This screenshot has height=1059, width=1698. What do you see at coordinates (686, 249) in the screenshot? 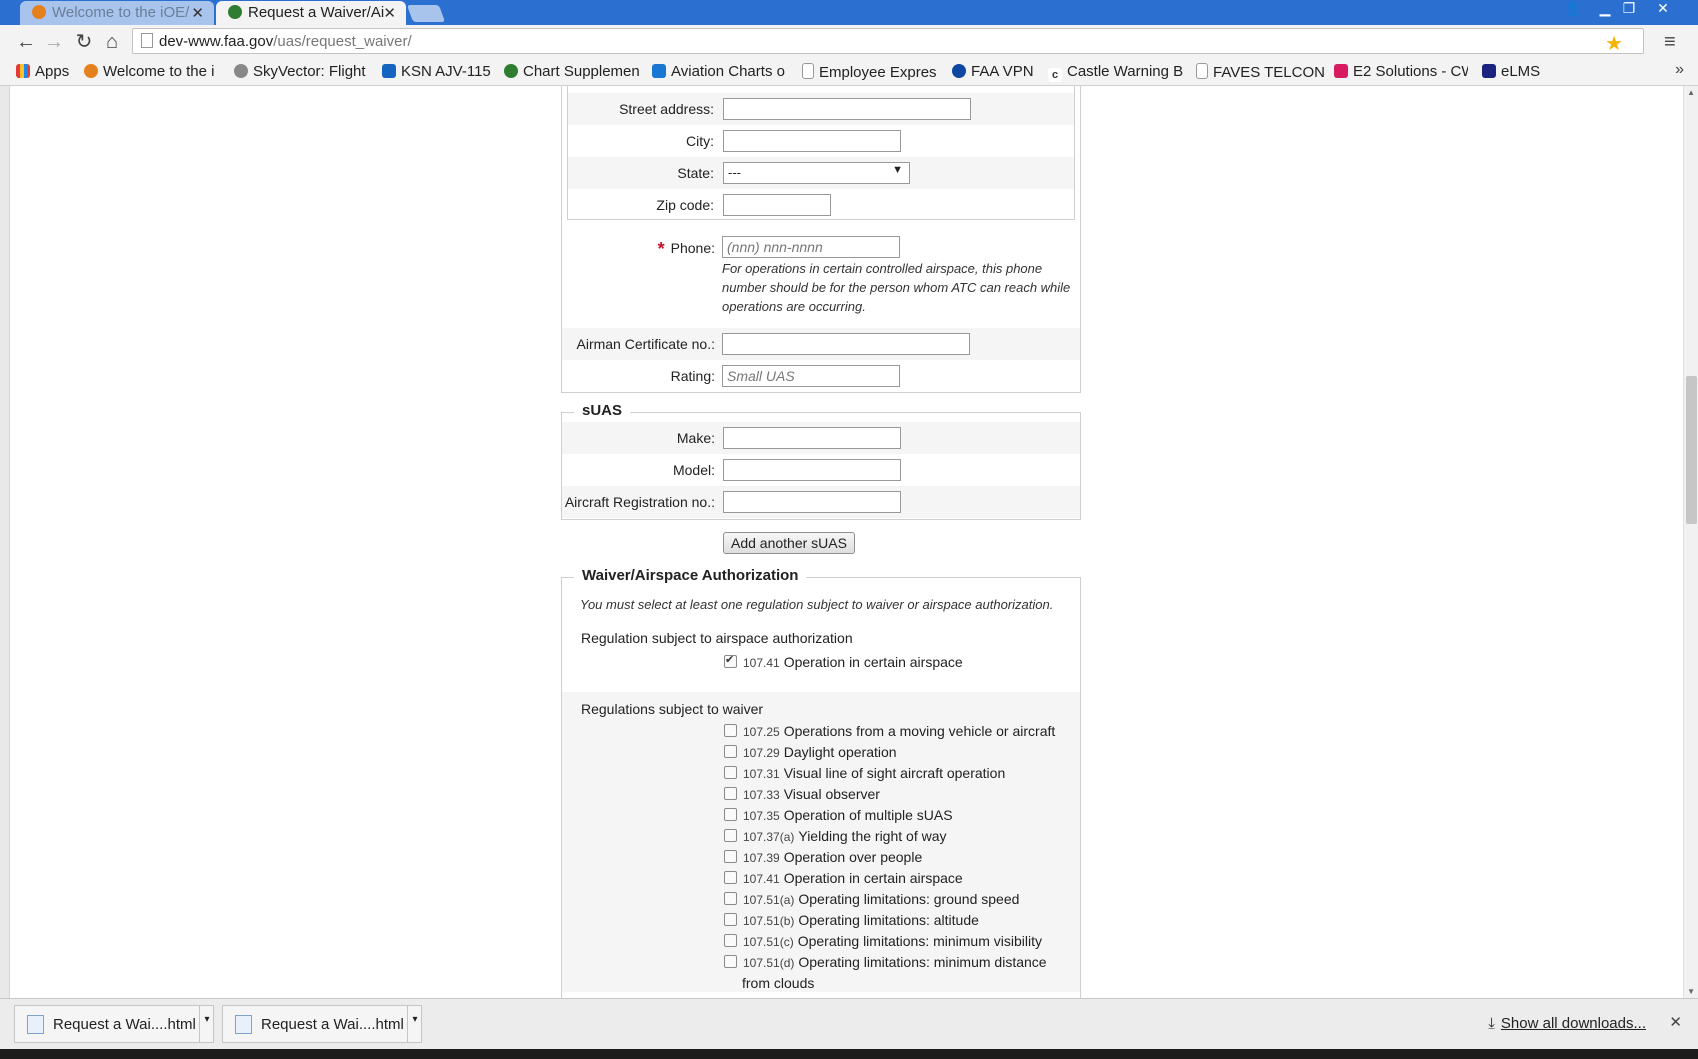
I see `phone-label: * Phone:` at bounding box center [686, 249].